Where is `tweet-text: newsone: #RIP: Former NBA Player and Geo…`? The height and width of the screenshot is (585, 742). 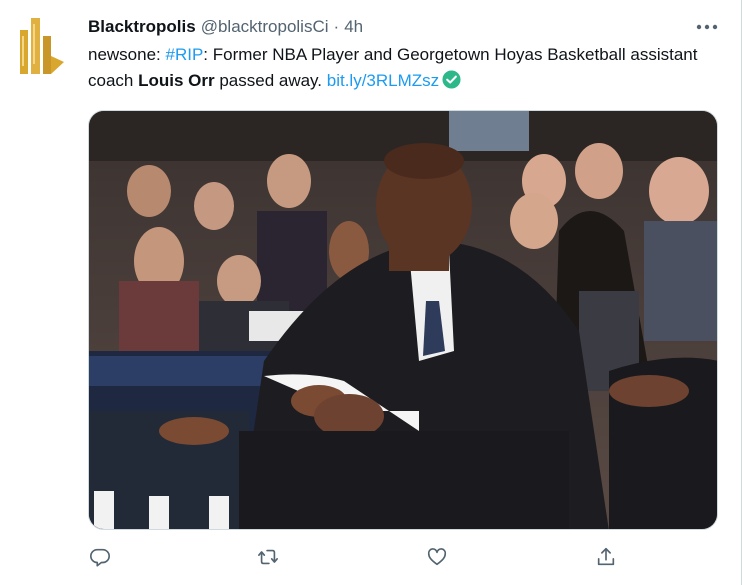
tweet-text: newsone: #RIP: Former NBA Player and Geo… is located at coordinates (403, 69).